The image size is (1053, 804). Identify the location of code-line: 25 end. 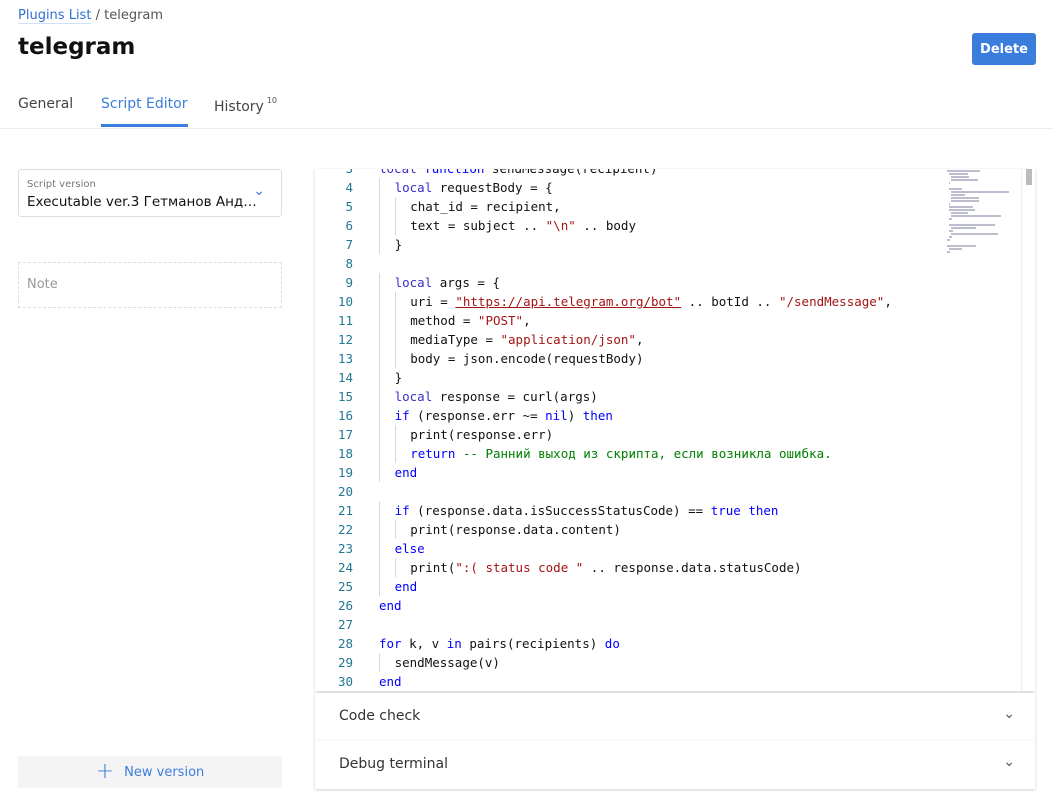
(675, 586).